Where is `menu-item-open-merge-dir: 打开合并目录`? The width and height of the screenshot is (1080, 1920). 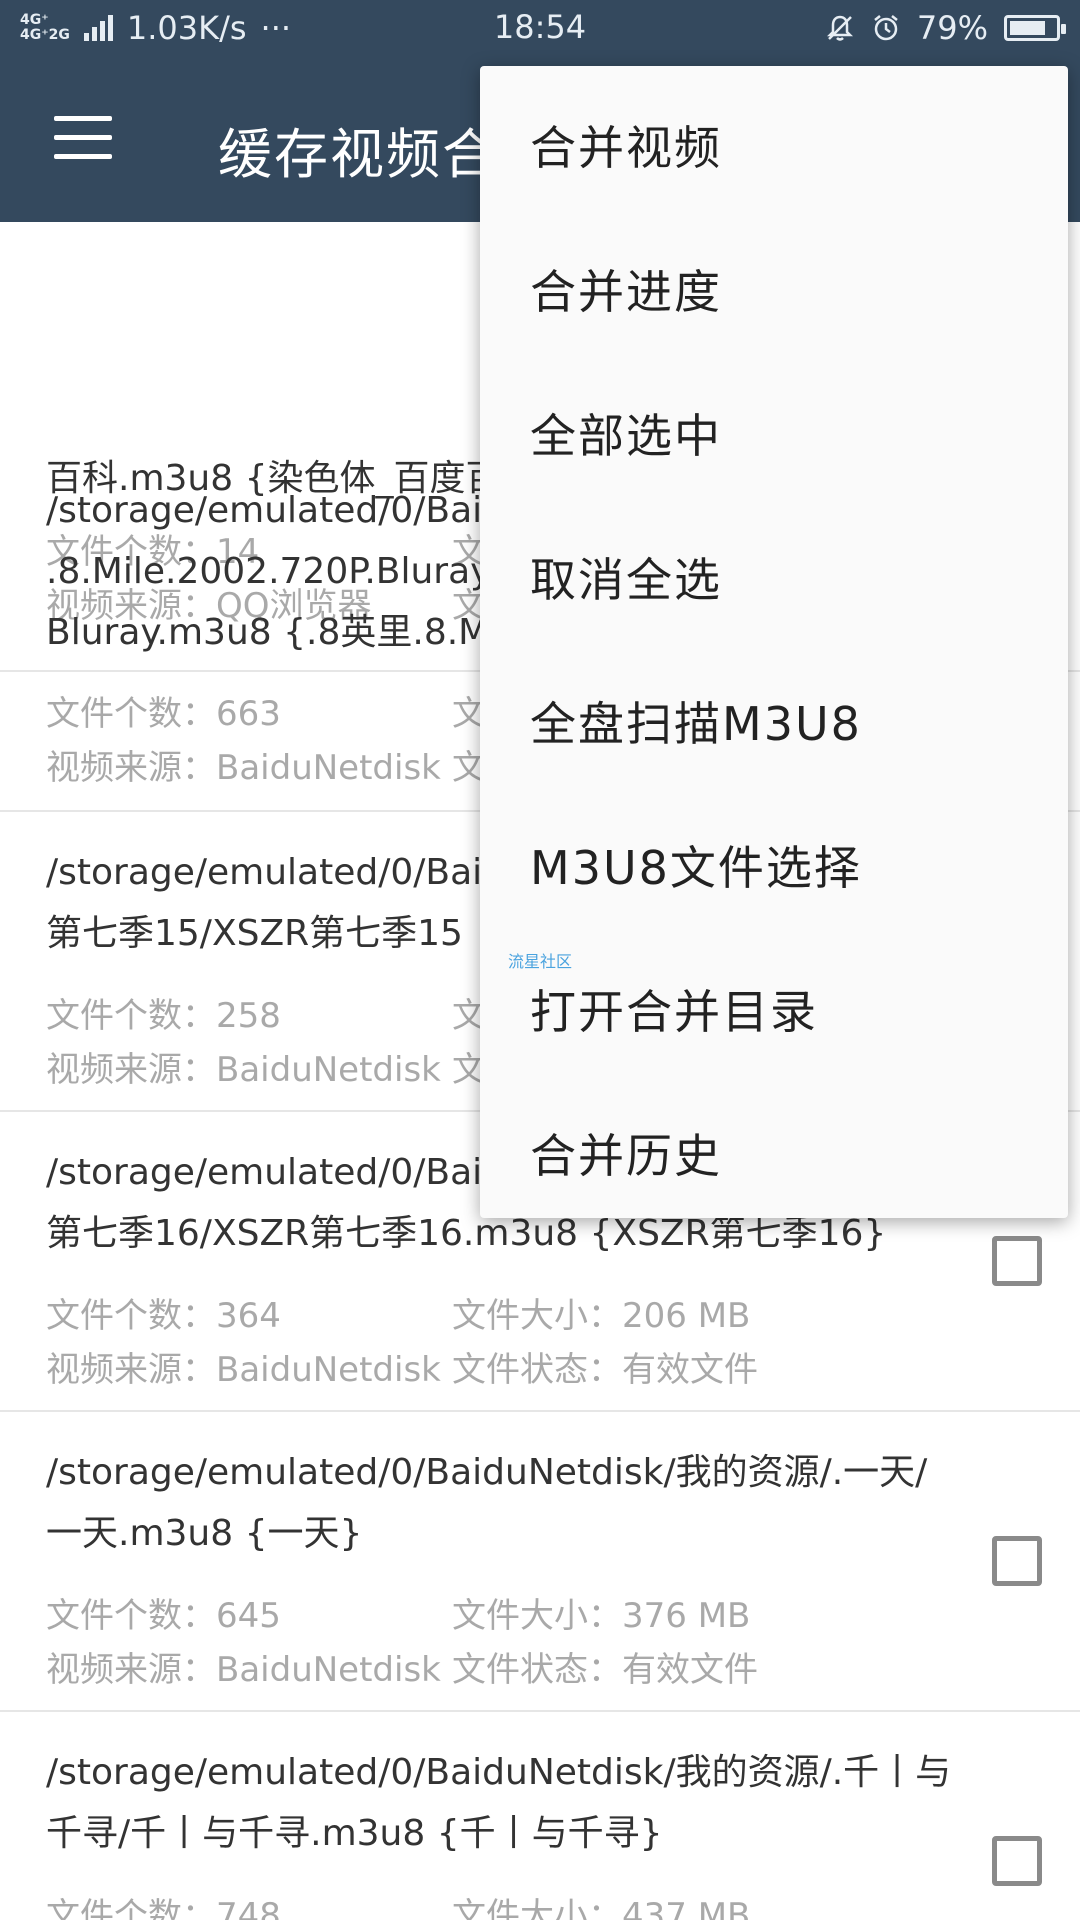
menu-item-open-merge-dir: 打开合并目录 is located at coordinates (674, 1009).